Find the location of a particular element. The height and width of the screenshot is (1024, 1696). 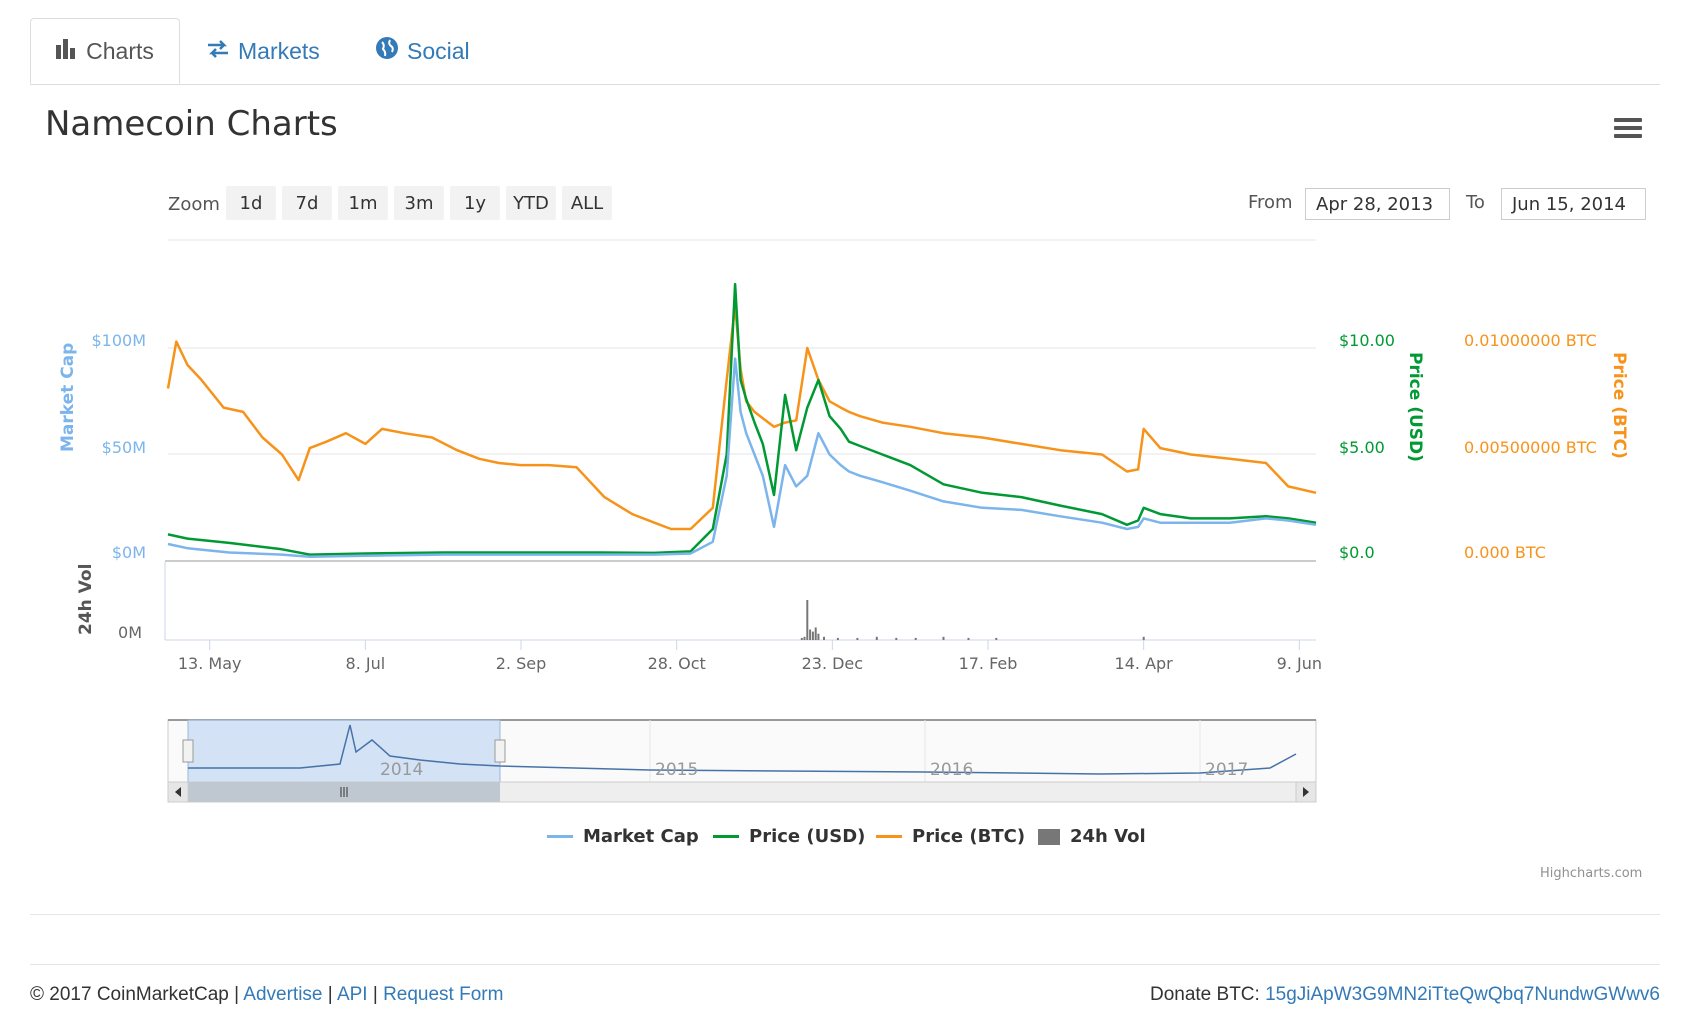

navigator-left-handle is located at coordinates (188, 751).